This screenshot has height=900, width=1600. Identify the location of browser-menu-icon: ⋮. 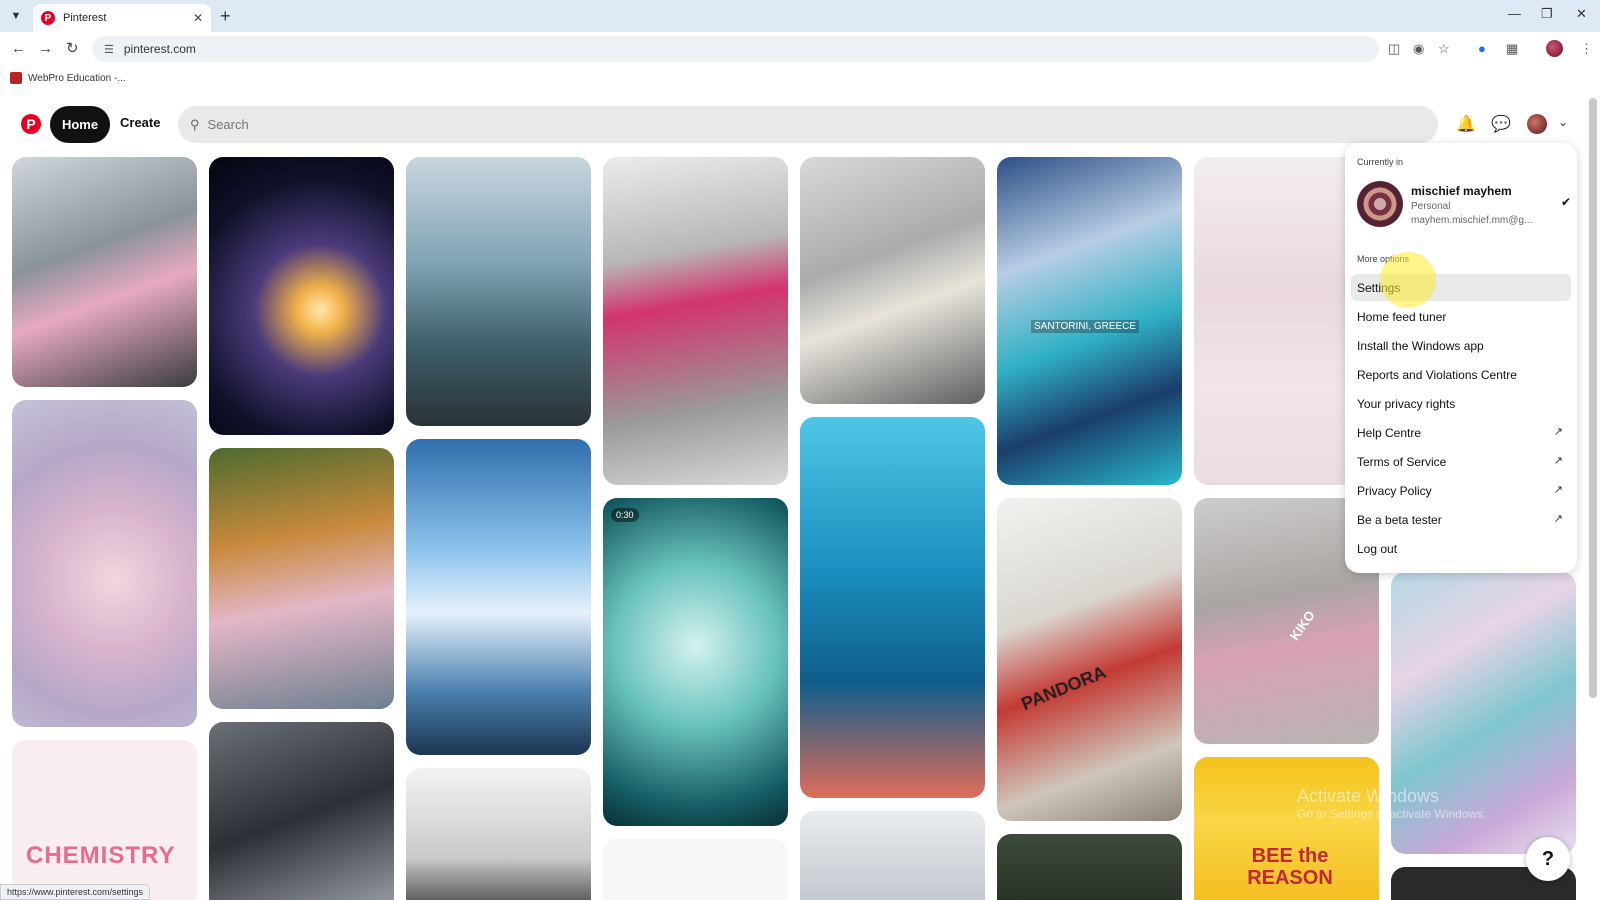
(1586, 49).